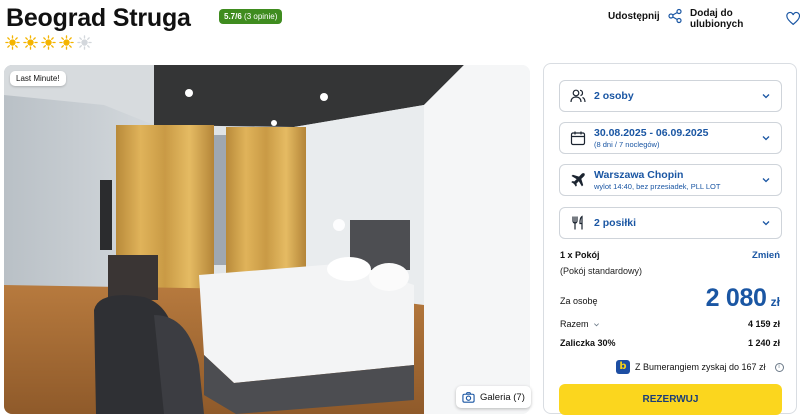 This screenshot has height=417, width=800. I want to click on bumerang-text: Z Bumerangiem zyskaj do 167 zł, so click(700, 367).